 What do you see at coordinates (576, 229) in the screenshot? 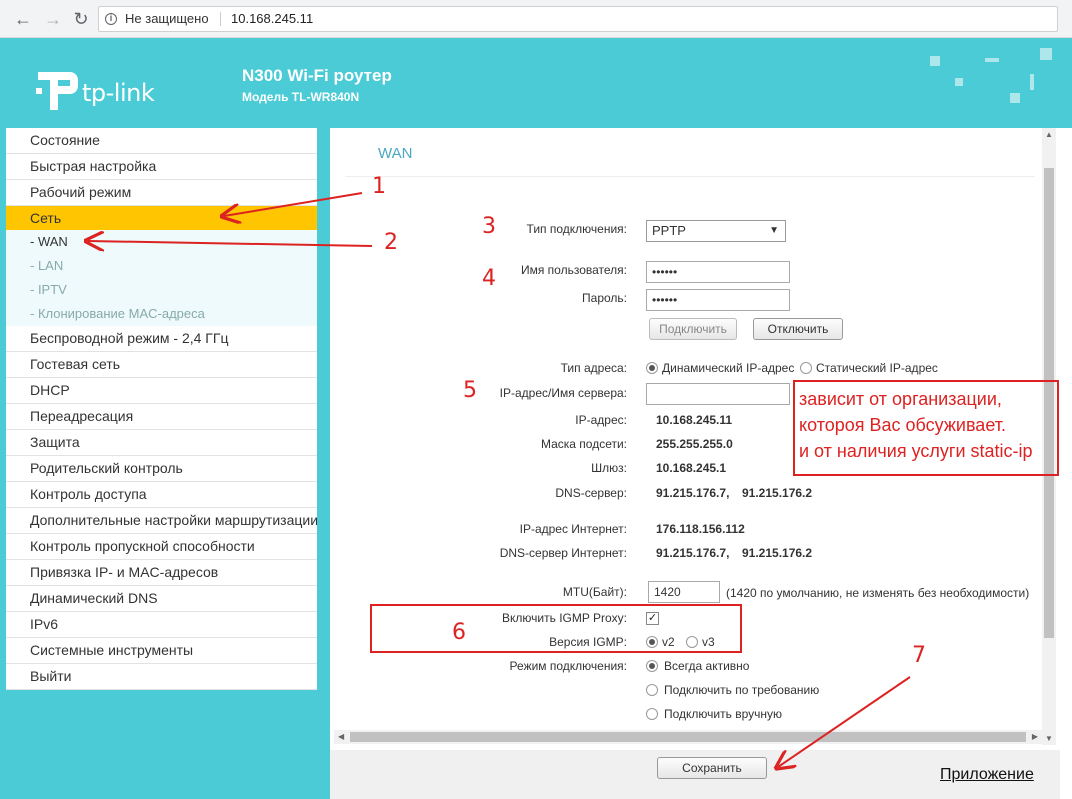
I see `connection-type-label: Тип подключения:` at bounding box center [576, 229].